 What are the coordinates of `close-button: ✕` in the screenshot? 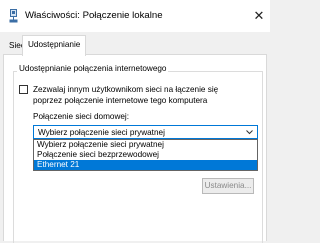 It's located at (259, 16).